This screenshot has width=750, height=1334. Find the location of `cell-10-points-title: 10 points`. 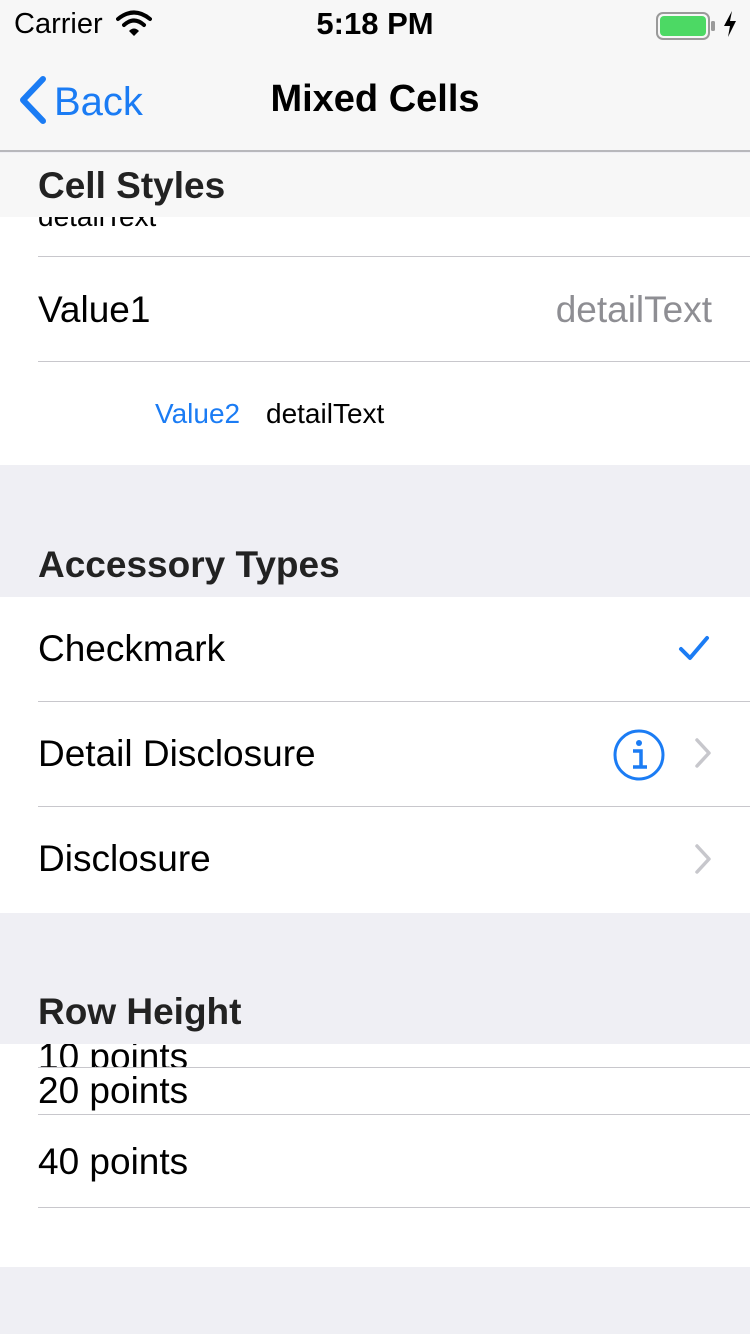

cell-10-points-title: 10 points is located at coordinates (113, 1055).